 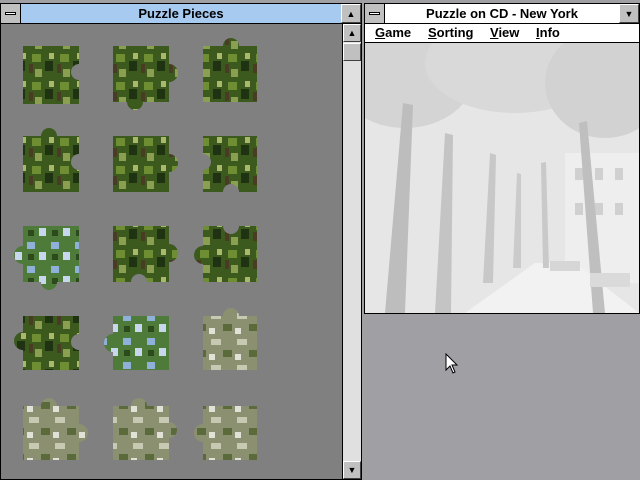 I want to click on menu-view: View, so click(x=504, y=32).